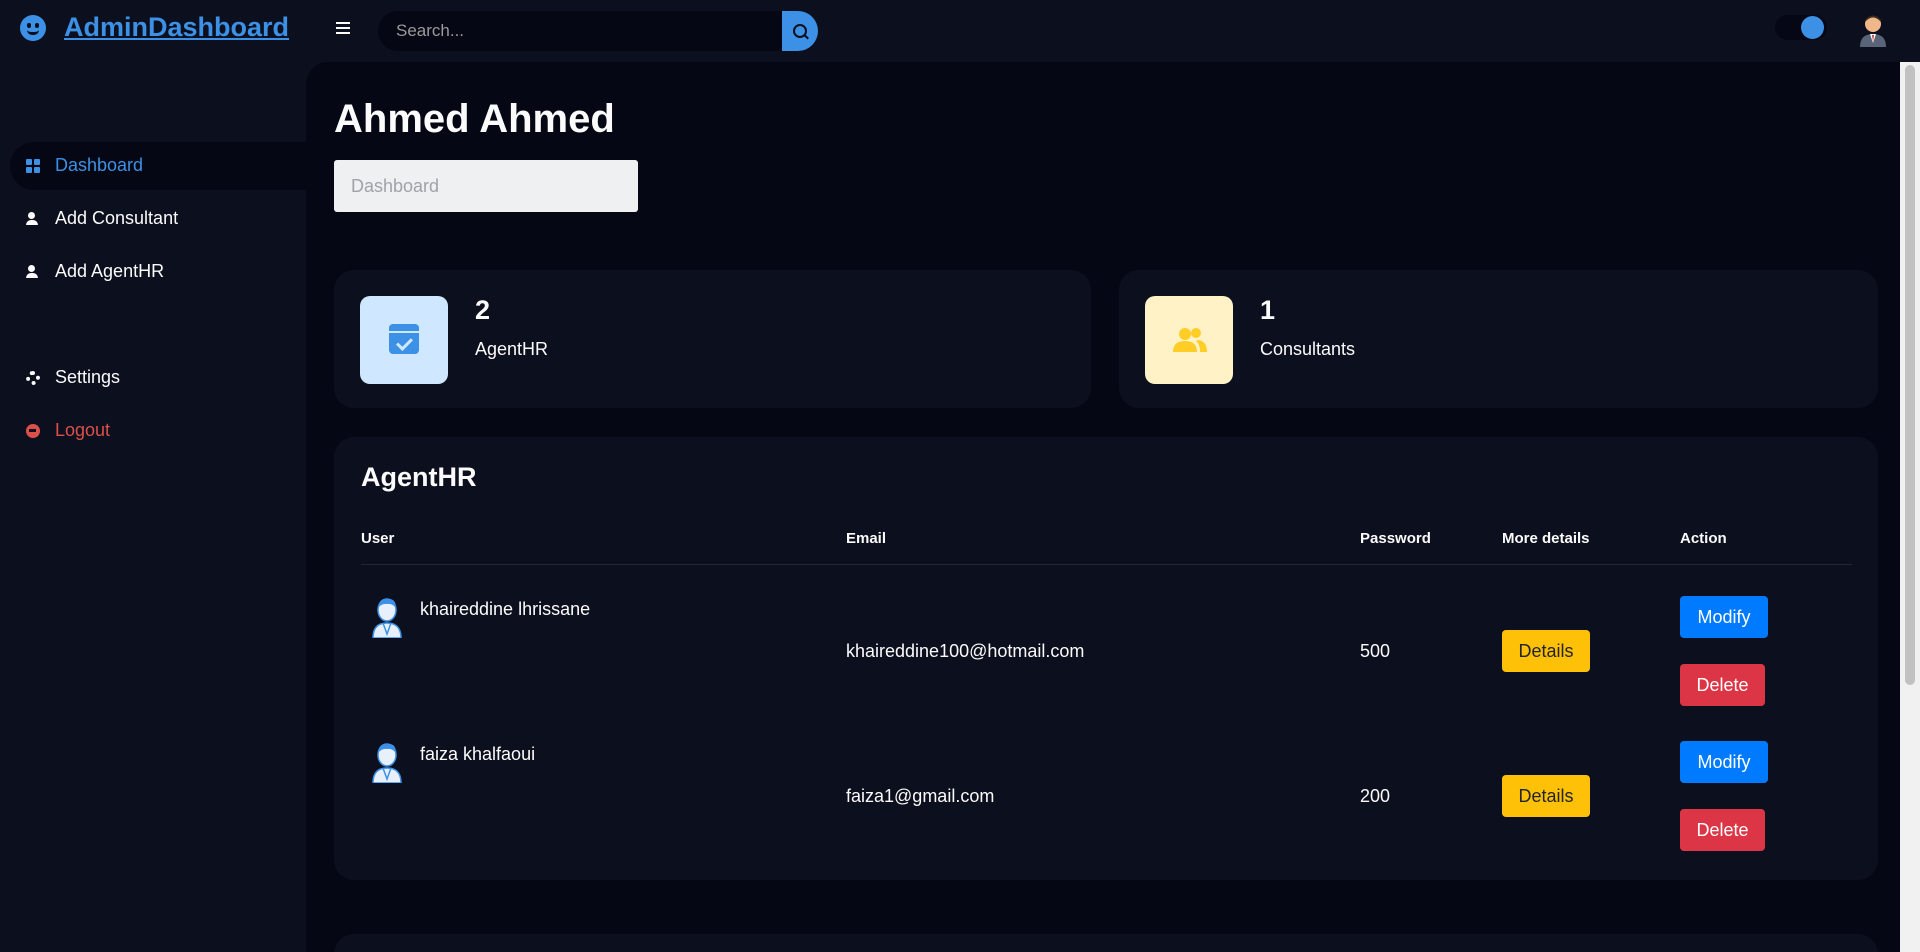 The width and height of the screenshot is (1920, 952). What do you see at coordinates (99, 165) in the screenshot?
I see `sidebar-item-label: Dashboard` at bounding box center [99, 165].